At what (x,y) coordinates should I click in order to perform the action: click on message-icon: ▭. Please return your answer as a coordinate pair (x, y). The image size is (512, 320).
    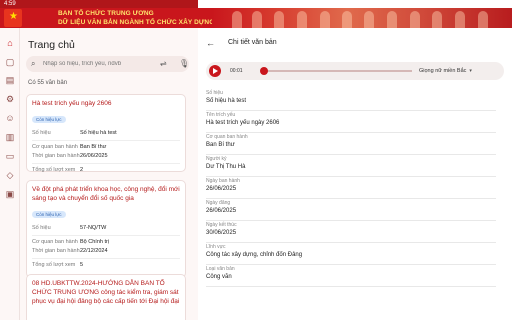
    Looking at the image, I should click on (10, 156).